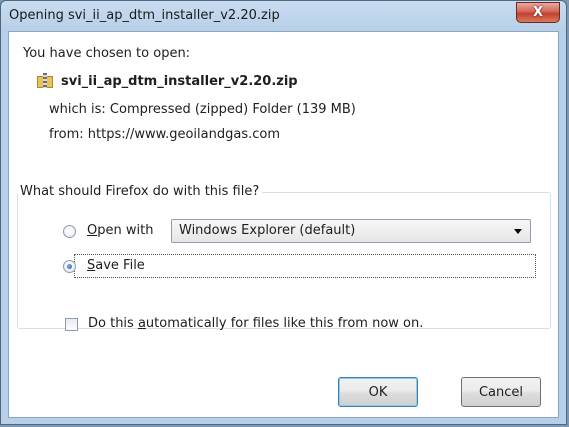 Image resolution: width=569 pixels, height=427 pixels. I want to click on zip-folder-icon, so click(45, 81).